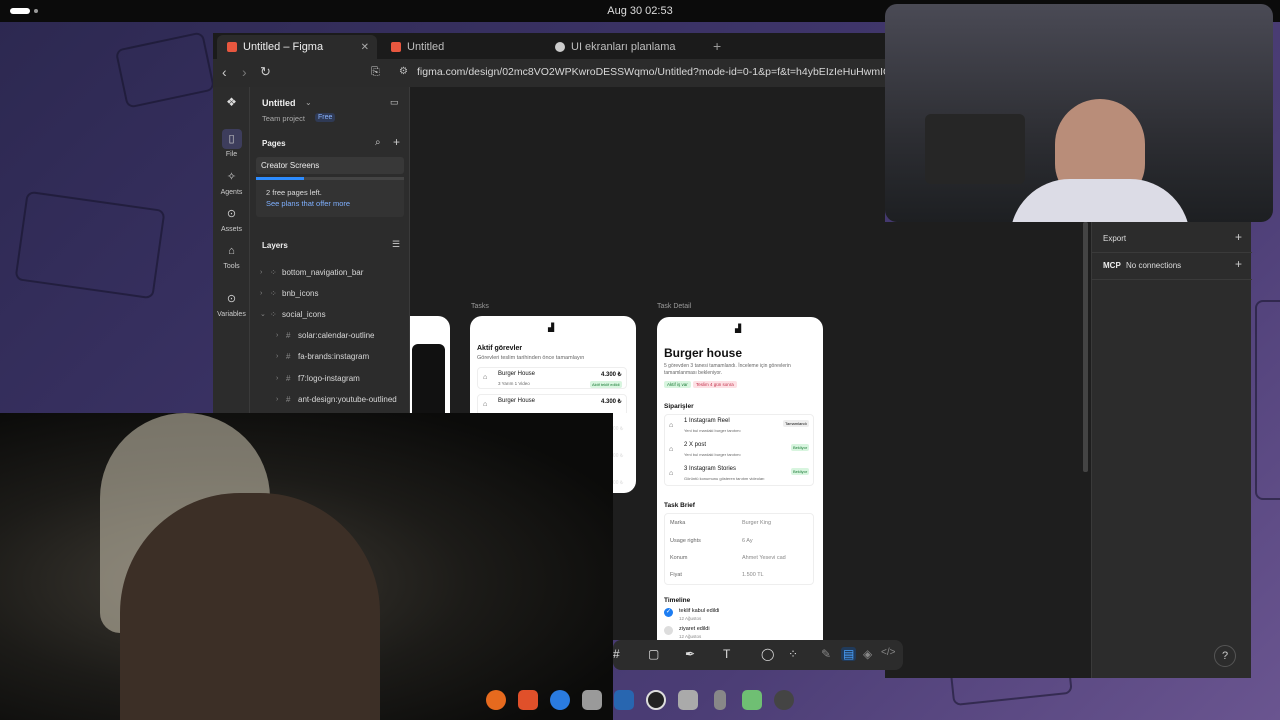 Image resolution: width=1280 pixels, height=720 pixels. I want to click on text-tool-icon: T, so click(726, 654).